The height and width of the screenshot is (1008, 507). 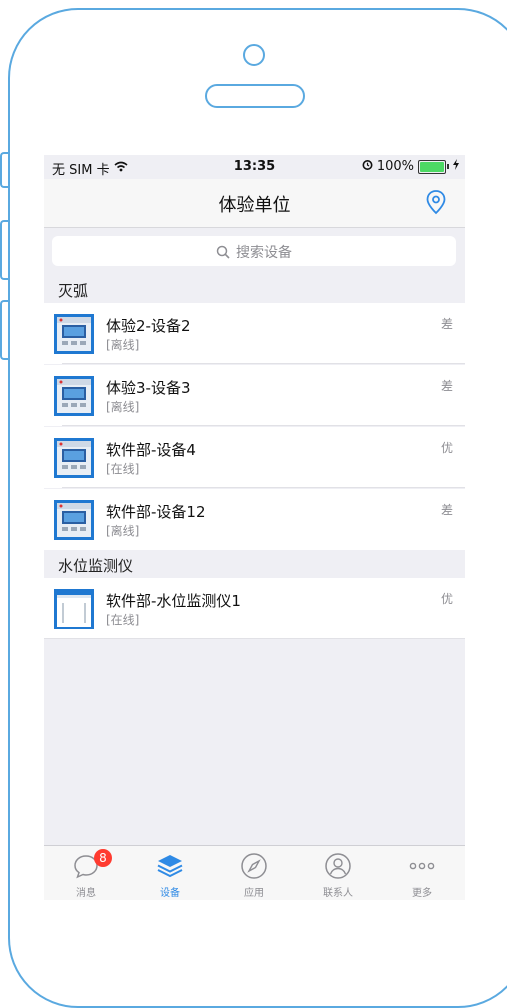 I want to click on tab-contacts: 联系人, so click(x=338, y=873).